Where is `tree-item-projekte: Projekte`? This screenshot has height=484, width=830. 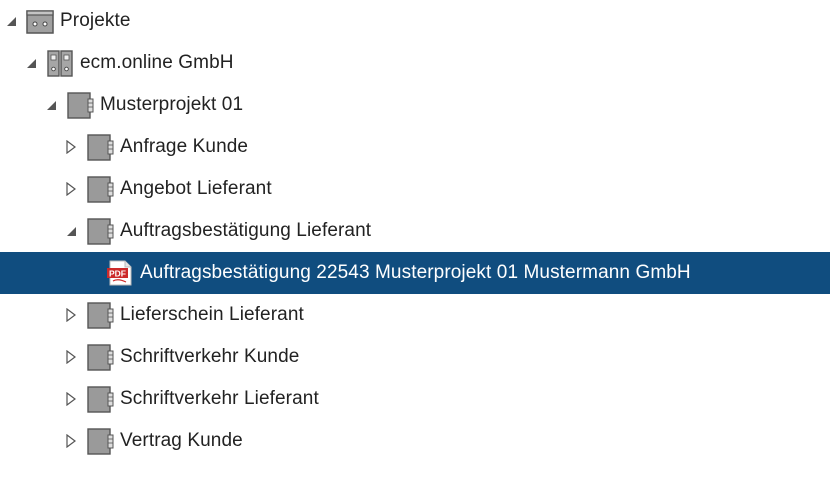
tree-item-projekte: Projekte is located at coordinates (415, 21).